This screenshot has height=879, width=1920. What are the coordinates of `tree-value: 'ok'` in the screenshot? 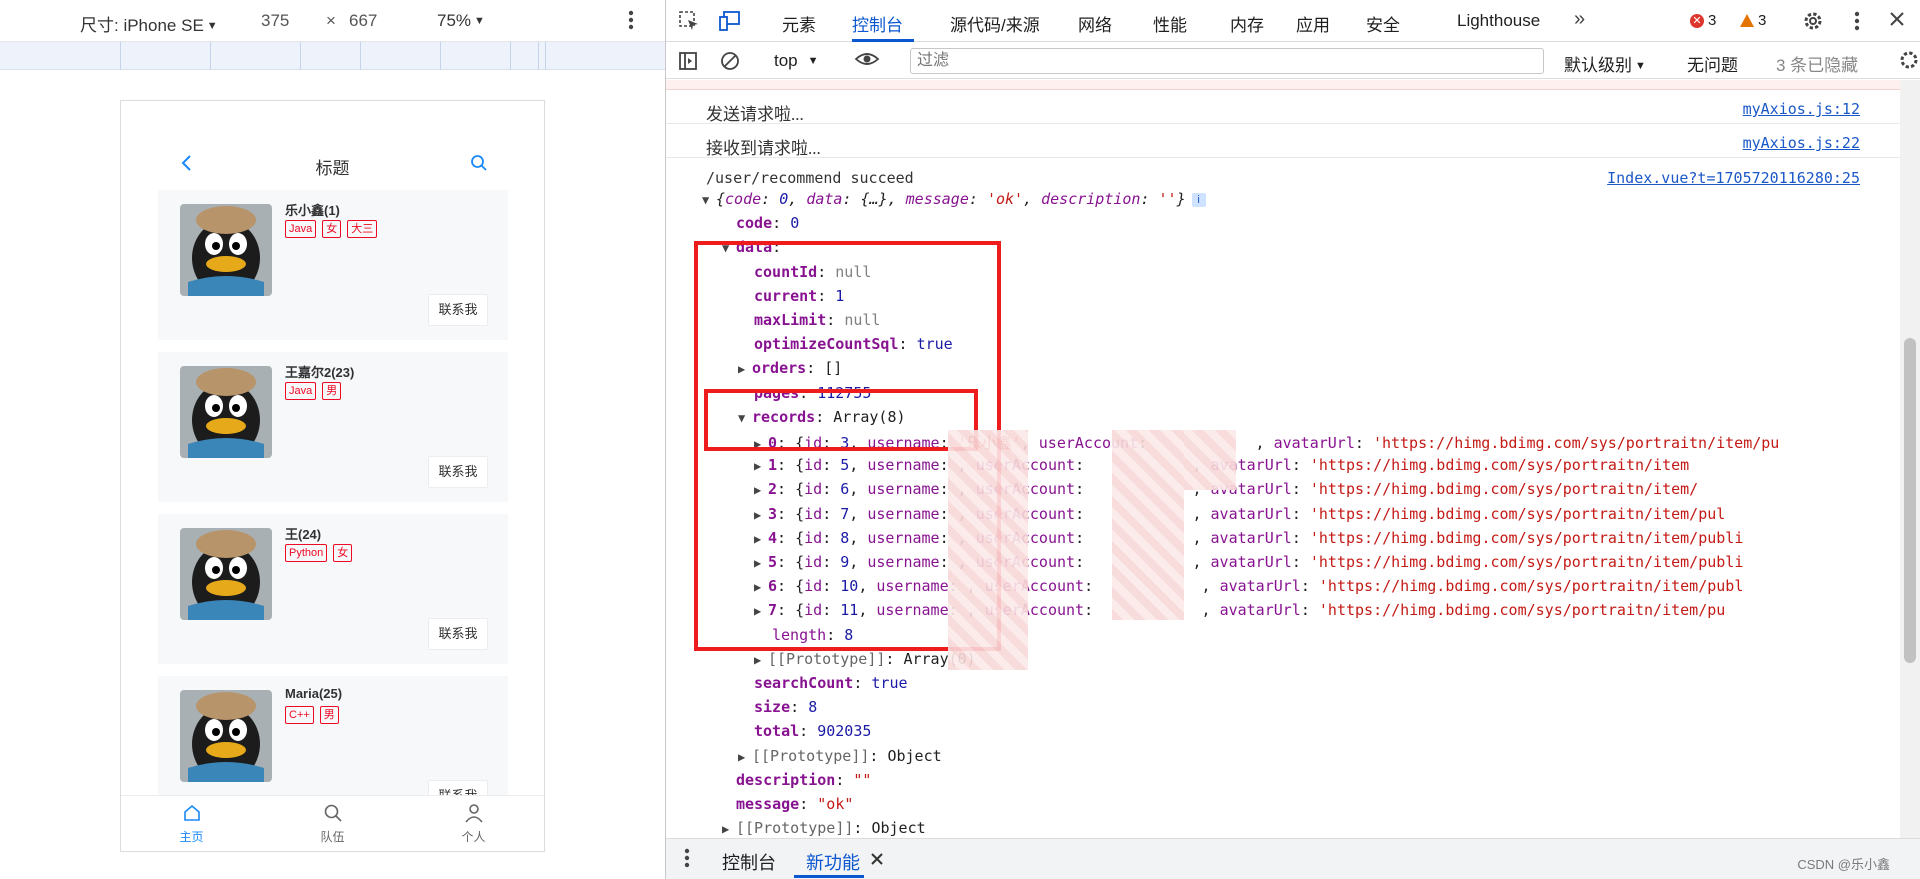 It's located at (1005, 199).